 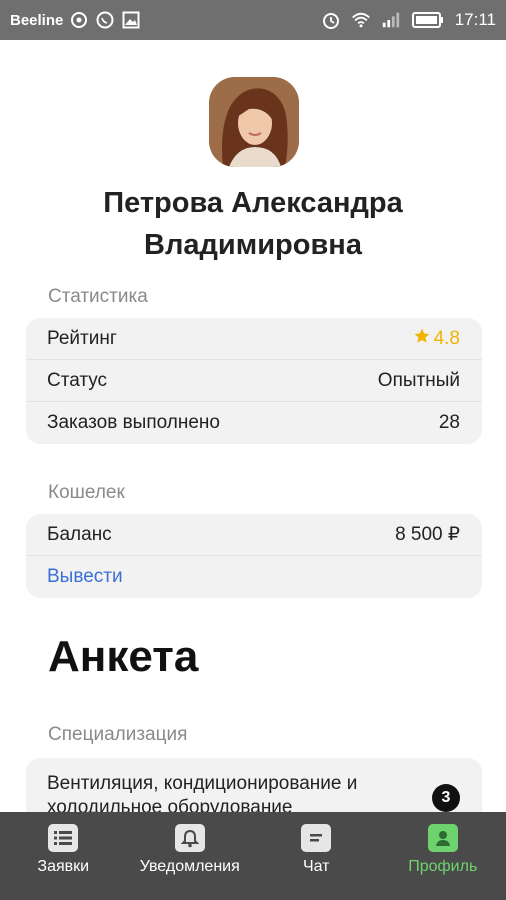 I want to click on bell-icon, so click(x=189, y=838).